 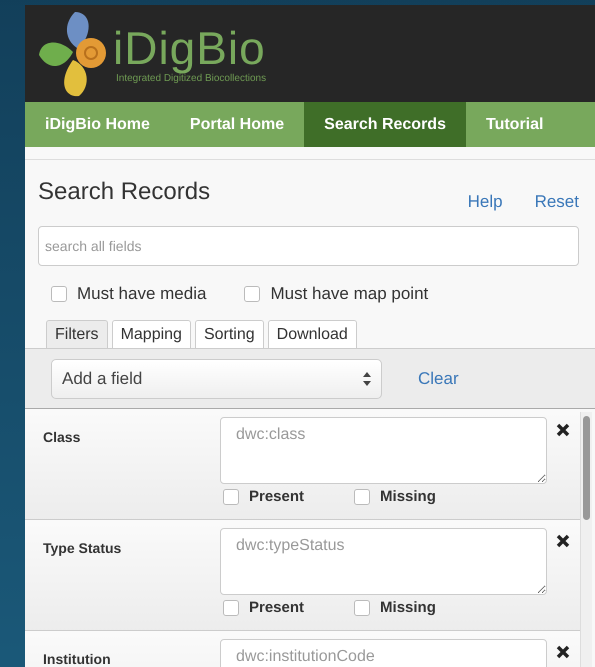 I want to click on checkbox-label: Must have media, so click(x=141, y=294).